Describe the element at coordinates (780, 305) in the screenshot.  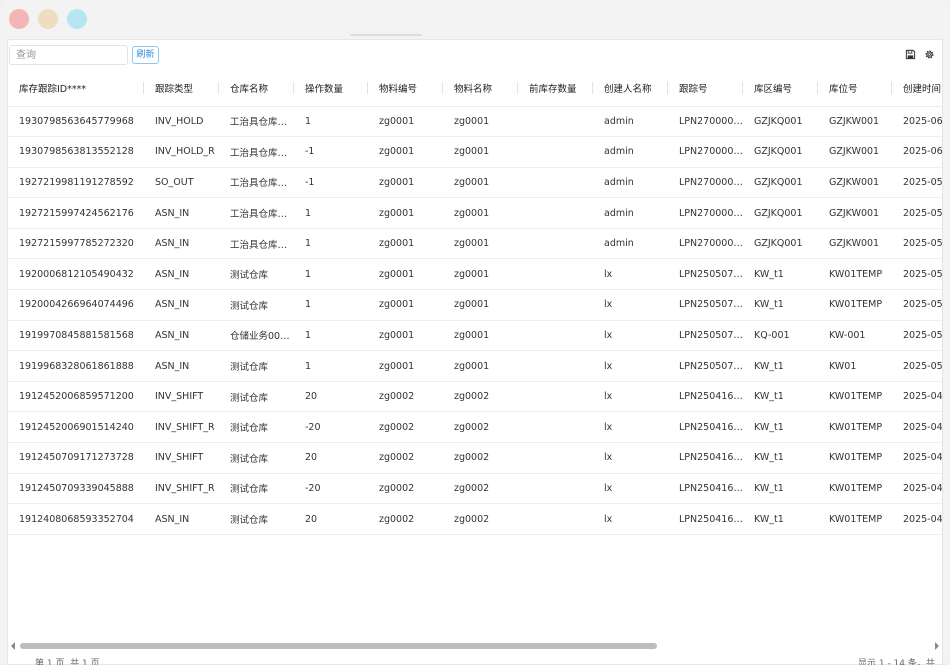
I see `table-cell: KW_t1` at that location.